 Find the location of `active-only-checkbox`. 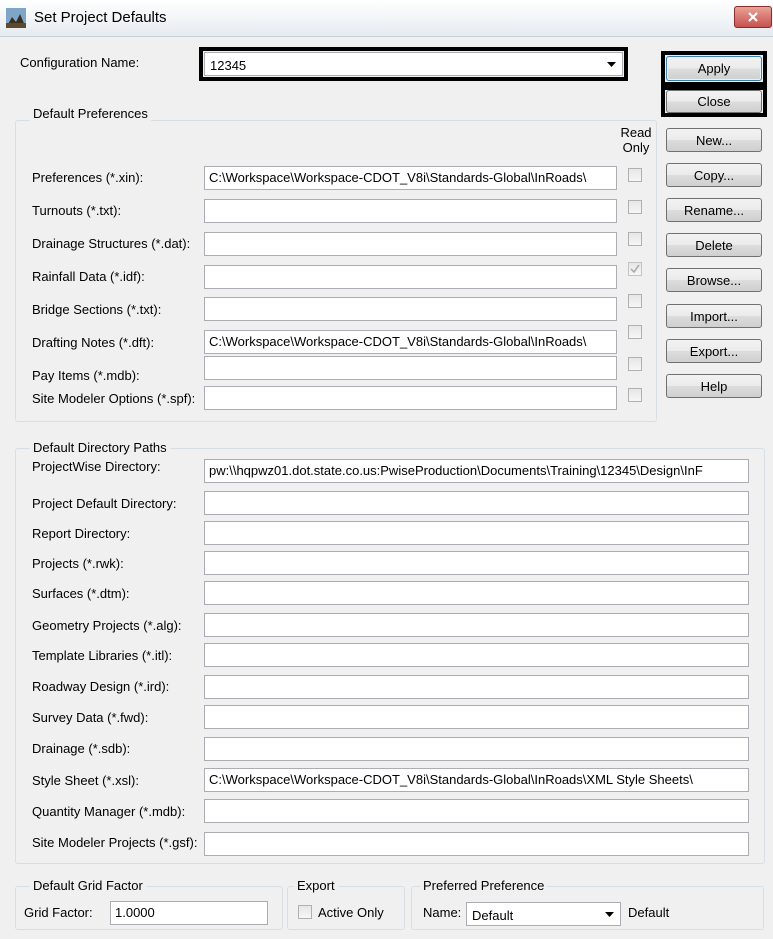

active-only-checkbox is located at coordinates (305, 912).